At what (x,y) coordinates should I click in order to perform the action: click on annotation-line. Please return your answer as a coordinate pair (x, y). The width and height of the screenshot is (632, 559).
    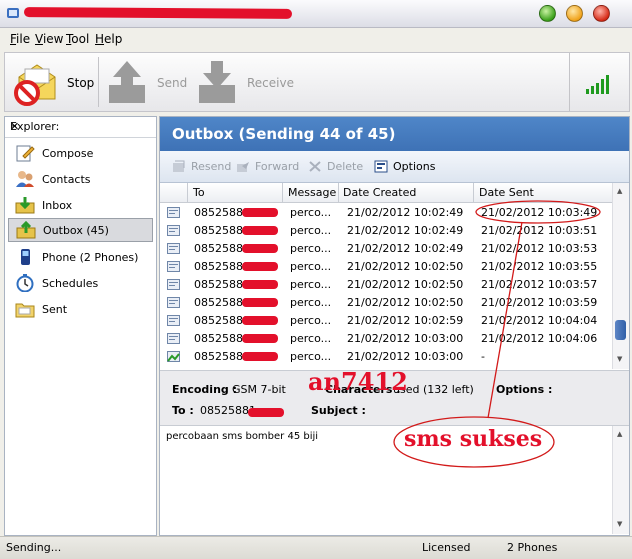
    Looking at the image, I should click on (505, 320).